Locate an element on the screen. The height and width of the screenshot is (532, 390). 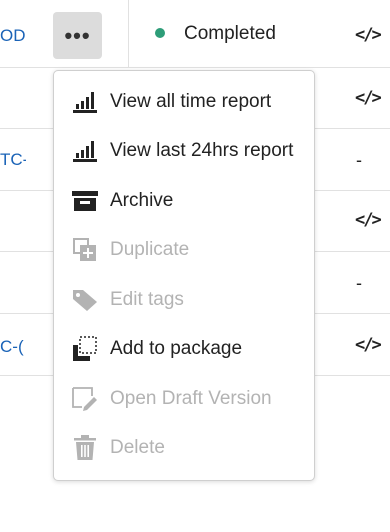
menu-item-label: Add to package is located at coordinates (176, 348).